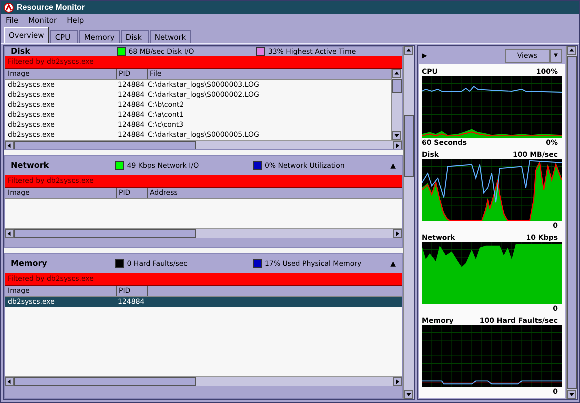 This screenshot has width=580, height=403. What do you see at coordinates (30, 165) in the screenshot?
I see `section-title: Network` at bounding box center [30, 165].